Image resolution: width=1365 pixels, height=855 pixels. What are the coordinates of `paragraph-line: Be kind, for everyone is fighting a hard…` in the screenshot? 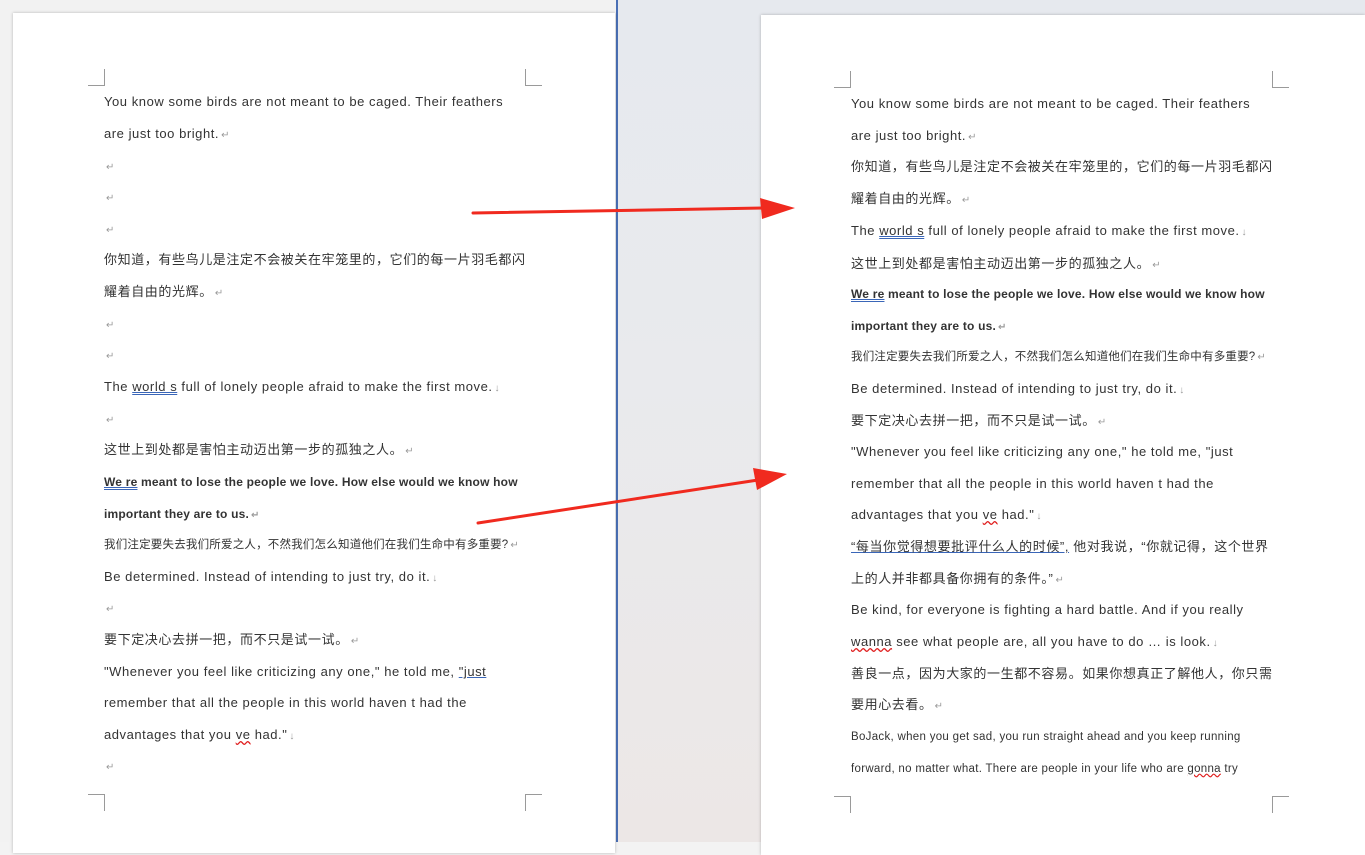 It's located at (1047, 610).